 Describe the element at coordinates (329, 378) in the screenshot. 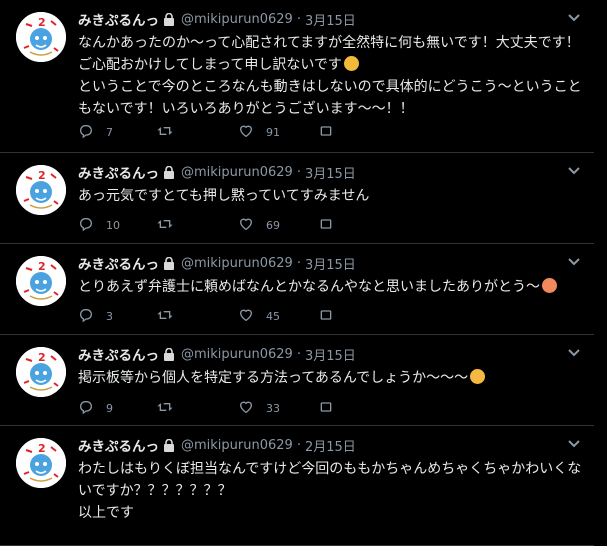

I see `tweet-text-line: 掲示板等から個人を特定する方法ってあるんでしょうか〜〜〜` at that location.